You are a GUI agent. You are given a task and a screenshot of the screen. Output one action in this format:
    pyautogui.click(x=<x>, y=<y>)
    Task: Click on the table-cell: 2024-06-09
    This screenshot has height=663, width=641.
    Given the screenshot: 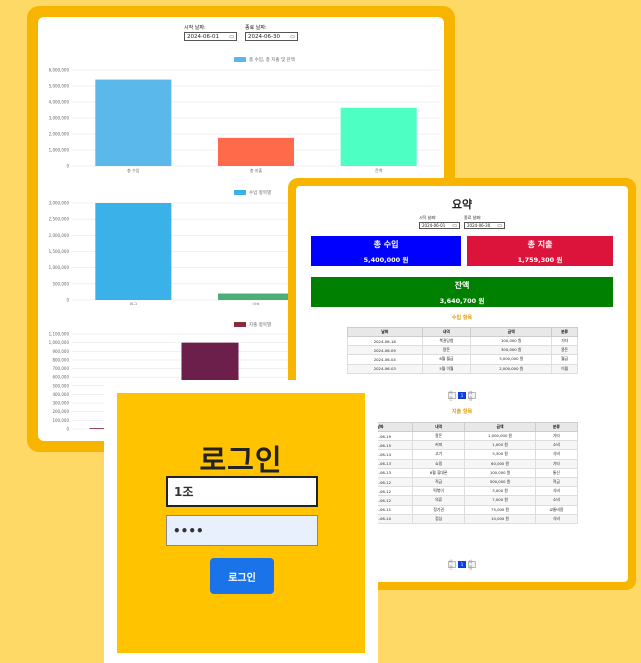 What is the action you would take?
    pyautogui.click(x=385, y=350)
    